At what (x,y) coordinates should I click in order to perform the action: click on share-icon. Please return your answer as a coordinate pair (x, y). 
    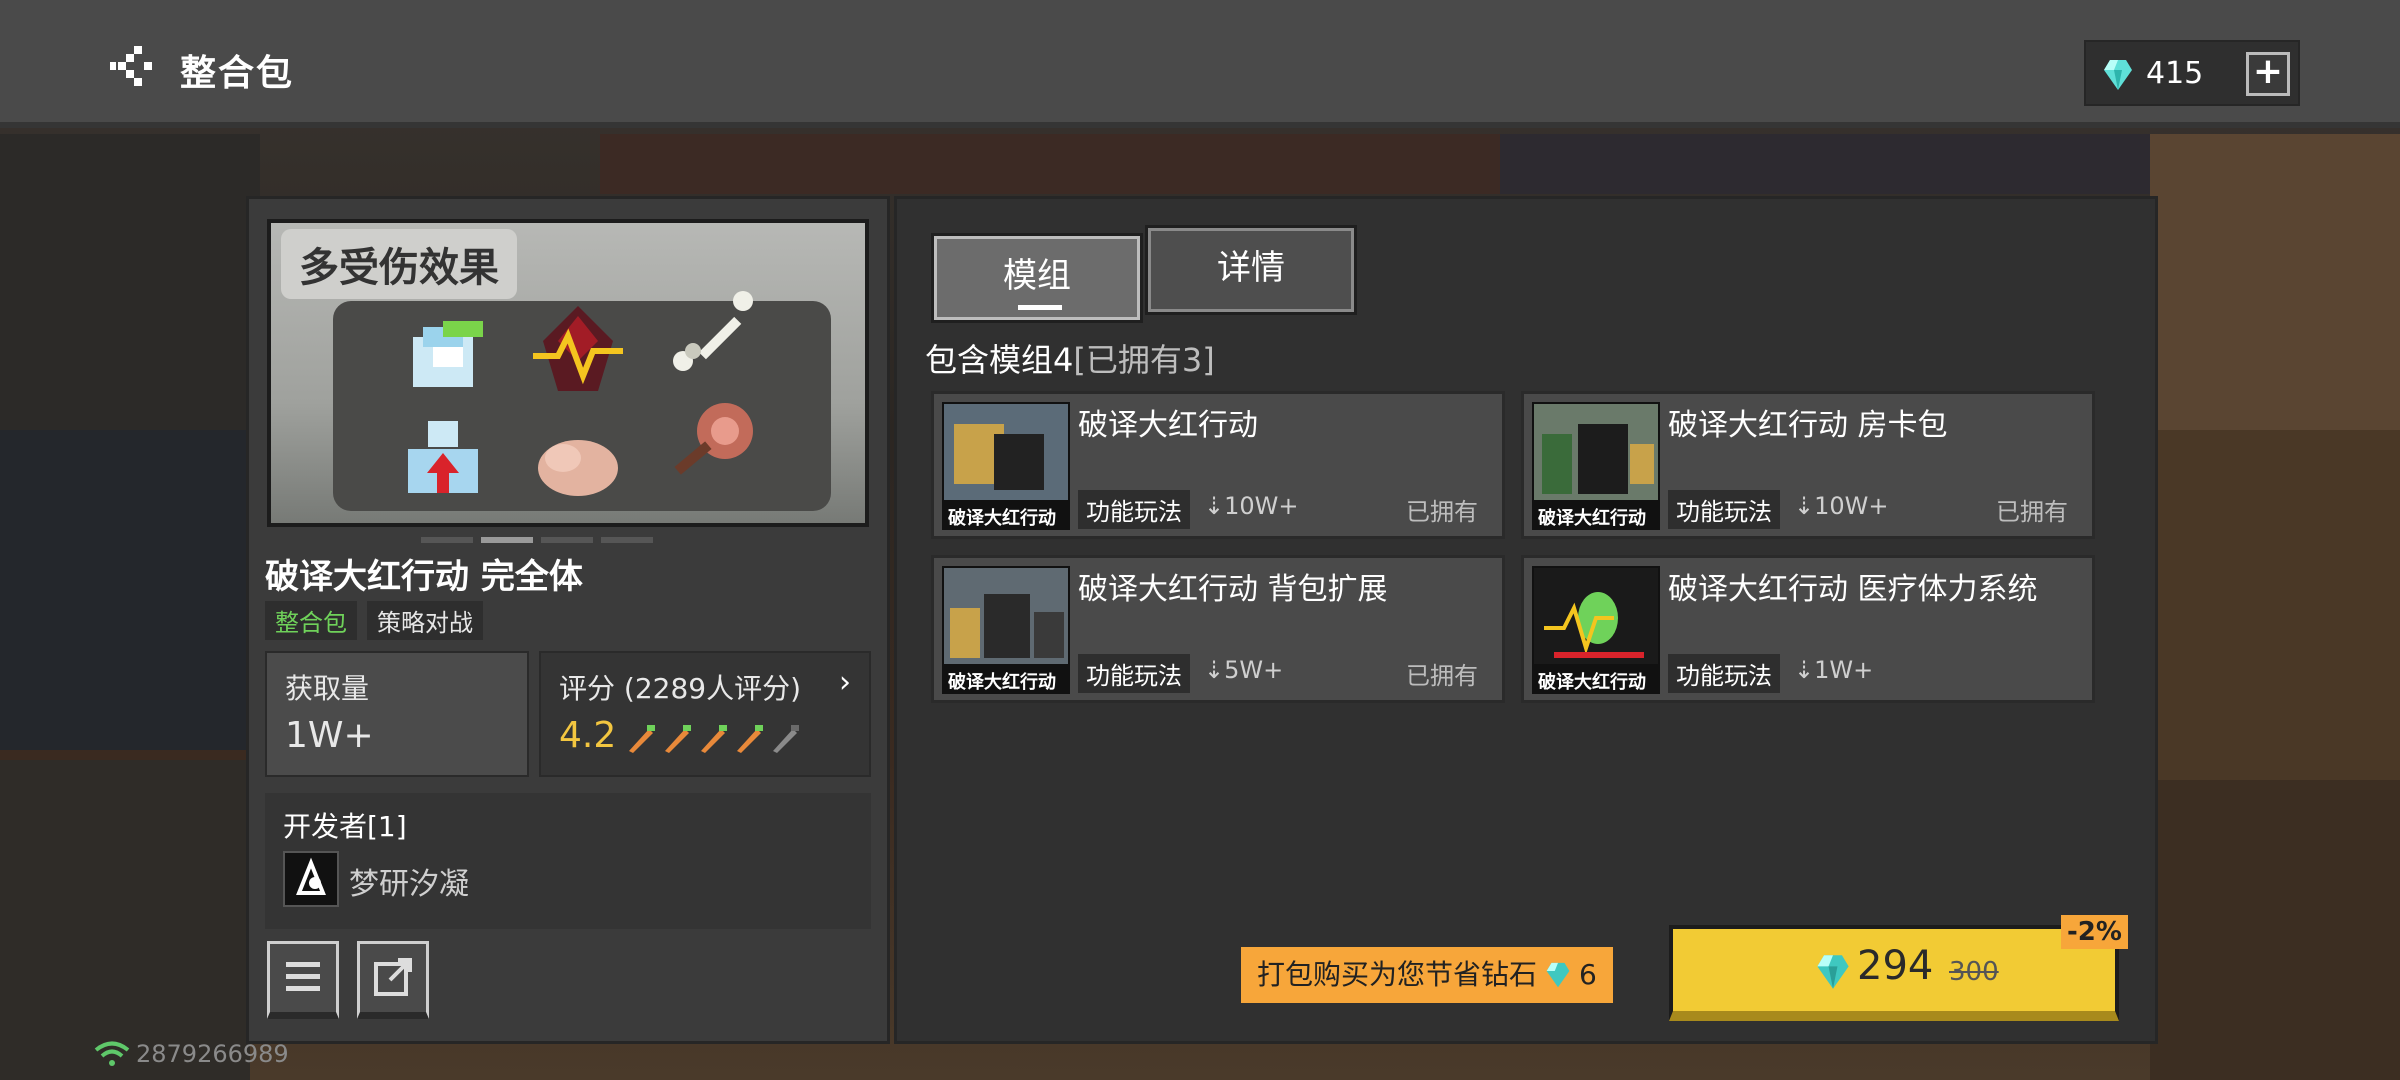
    Looking at the image, I should click on (393, 977).